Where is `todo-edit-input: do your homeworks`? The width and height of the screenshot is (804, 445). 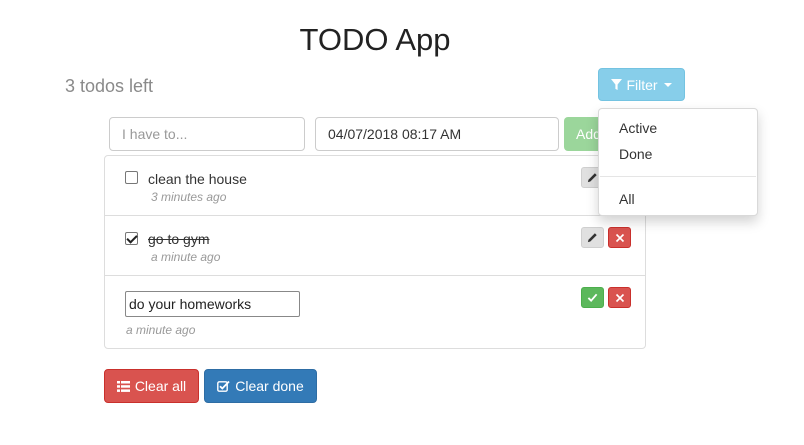
todo-edit-input: do your homeworks is located at coordinates (212, 304).